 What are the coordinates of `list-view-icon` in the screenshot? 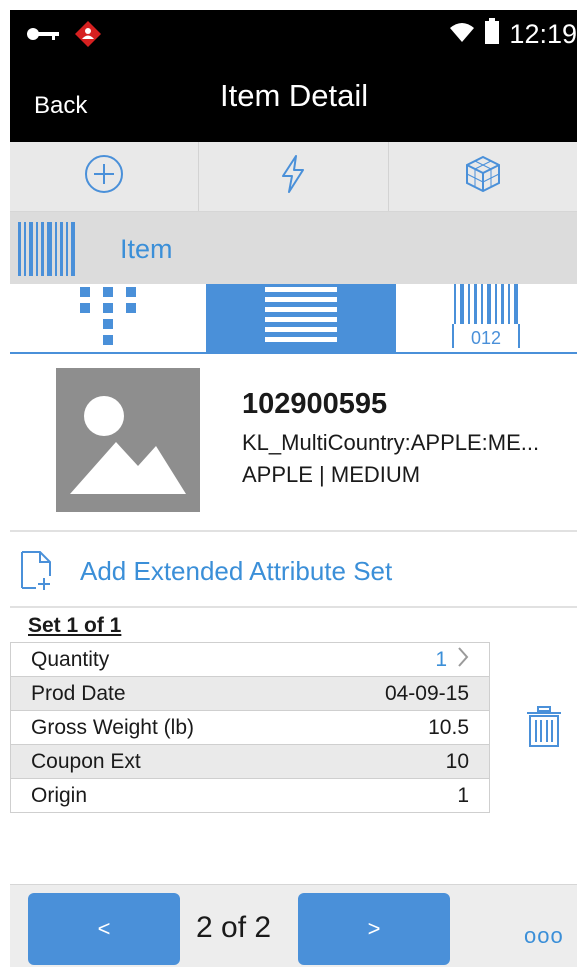 It's located at (301, 318).